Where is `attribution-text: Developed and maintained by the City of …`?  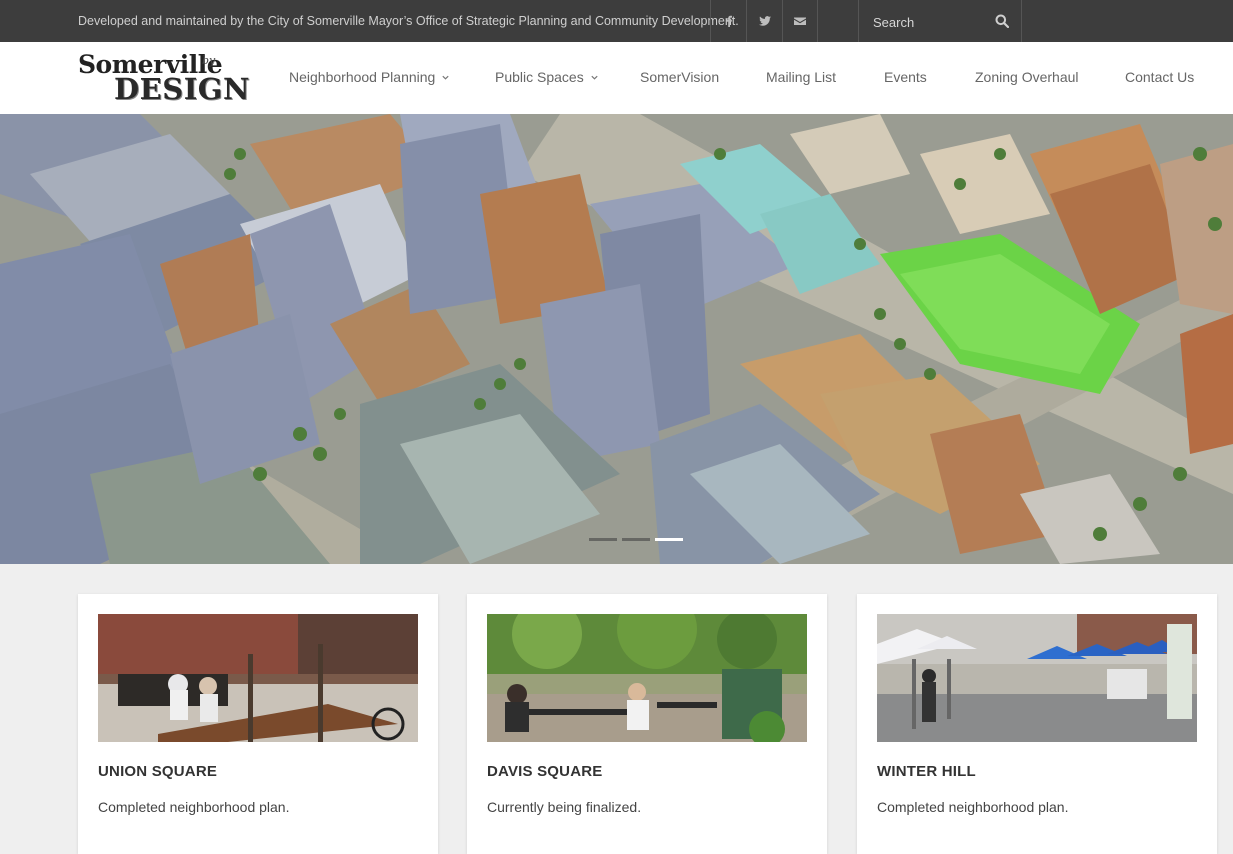 attribution-text: Developed and maintained by the City of … is located at coordinates (408, 21).